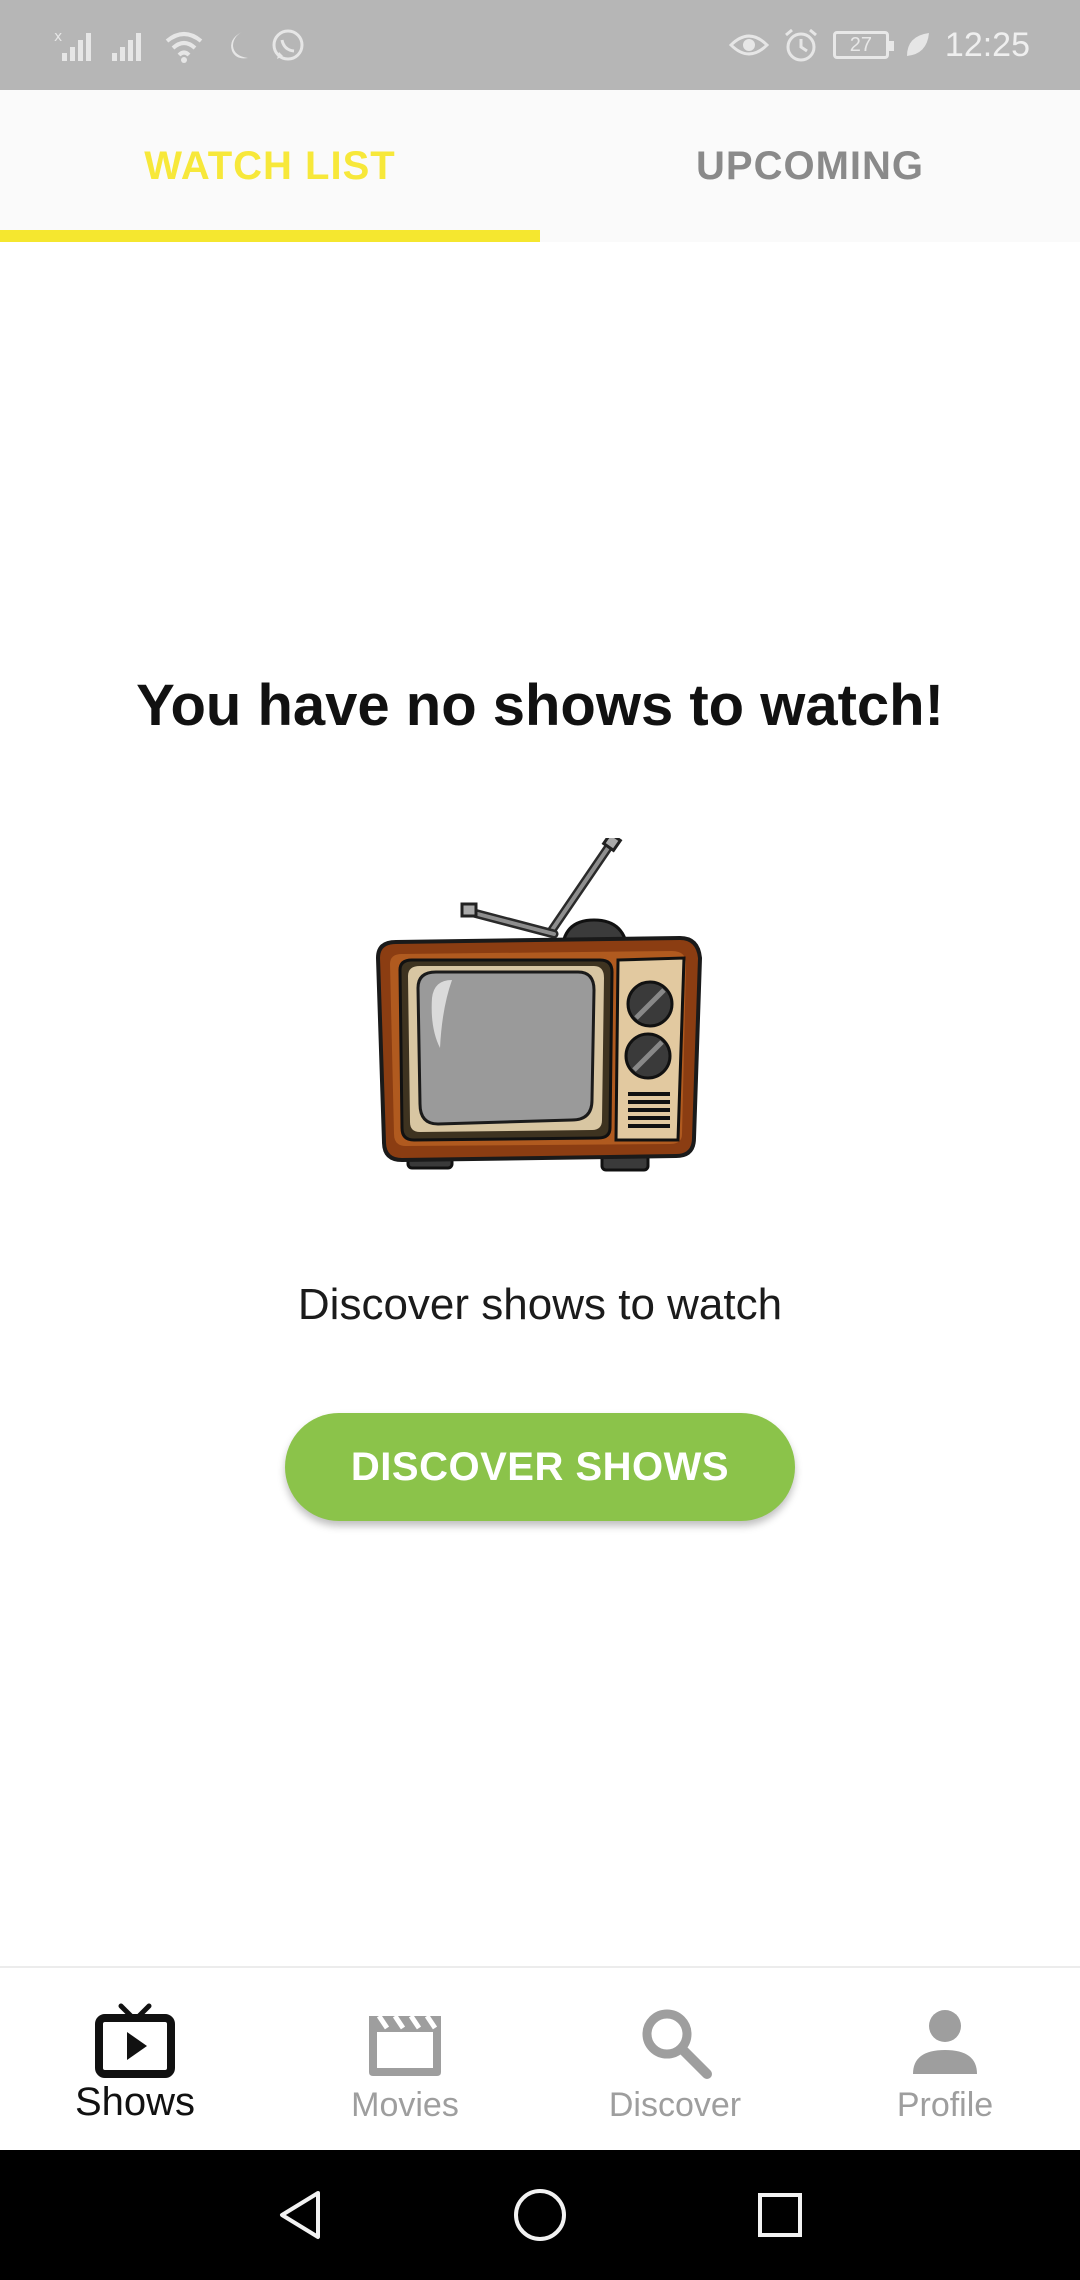  I want to click on battery-level: 27, so click(861, 44).